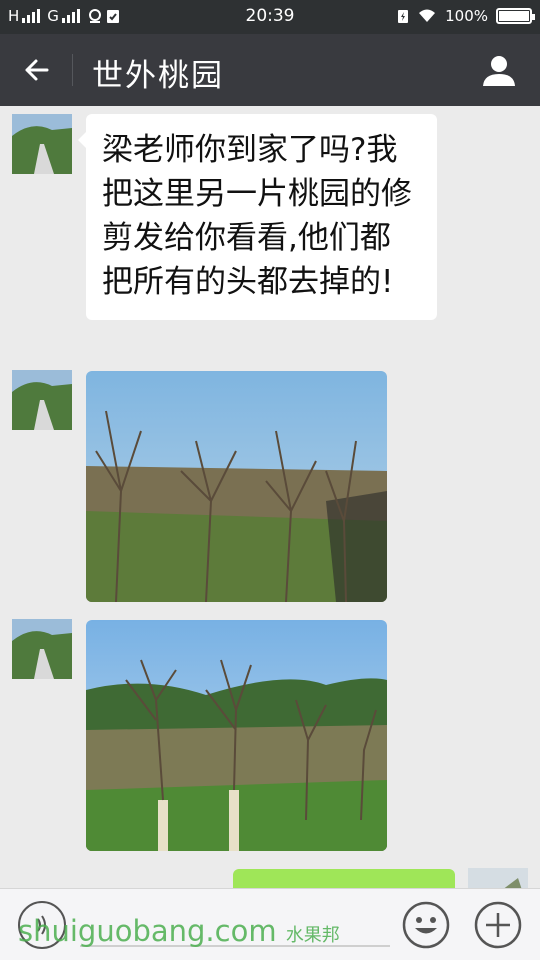 The image size is (540, 960). I want to click on status-right: 100%, so click(466, 16).